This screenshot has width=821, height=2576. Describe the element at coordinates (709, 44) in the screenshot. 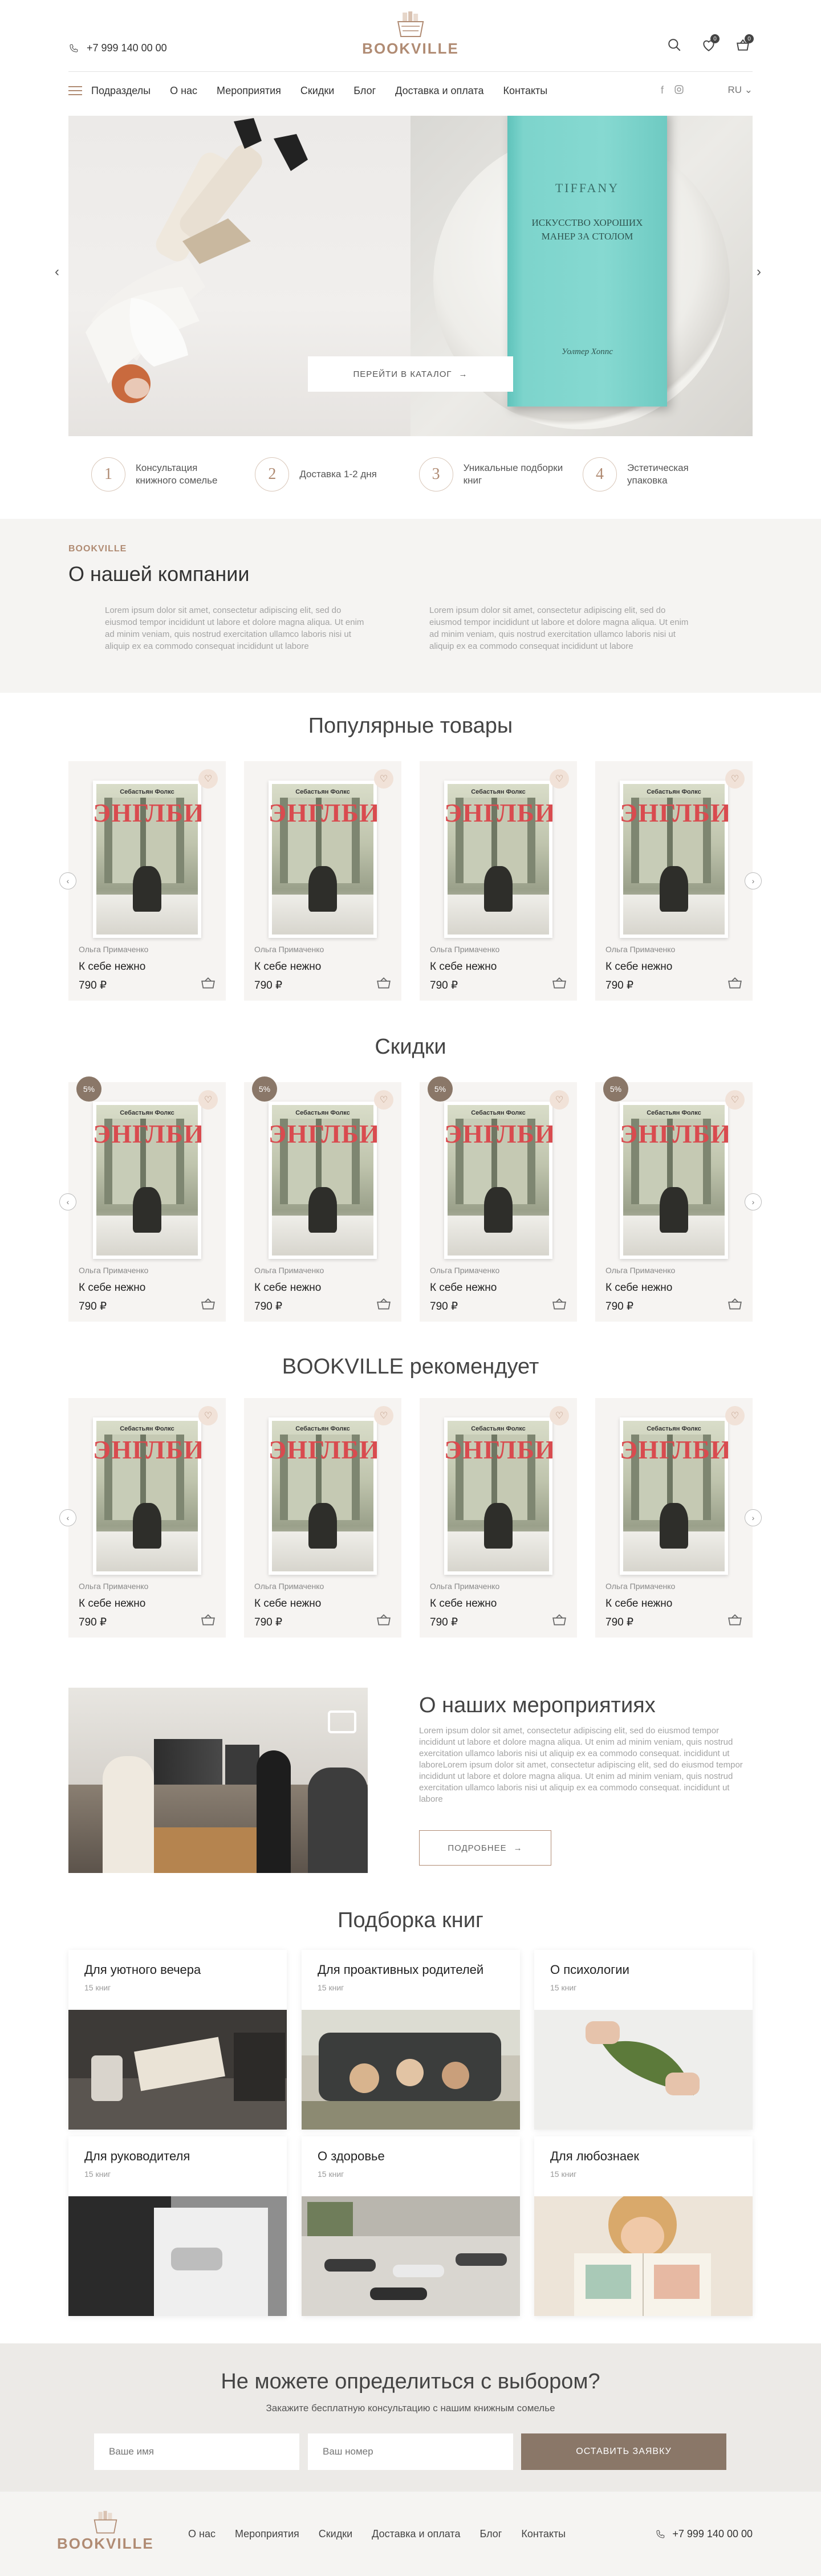

I see `favorites-button: 0` at that location.